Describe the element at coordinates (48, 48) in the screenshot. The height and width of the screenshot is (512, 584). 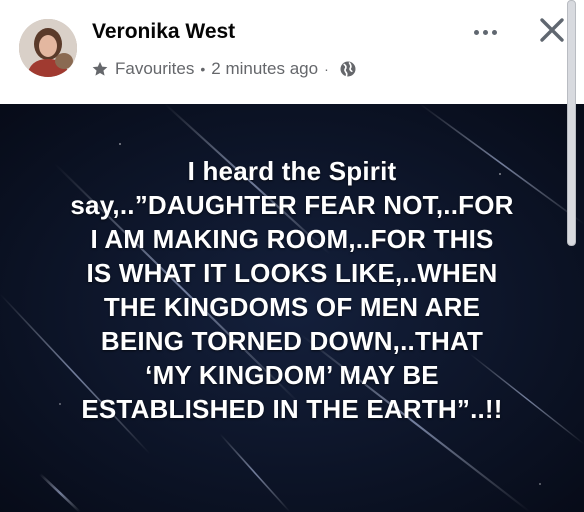
I see `avatar` at that location.